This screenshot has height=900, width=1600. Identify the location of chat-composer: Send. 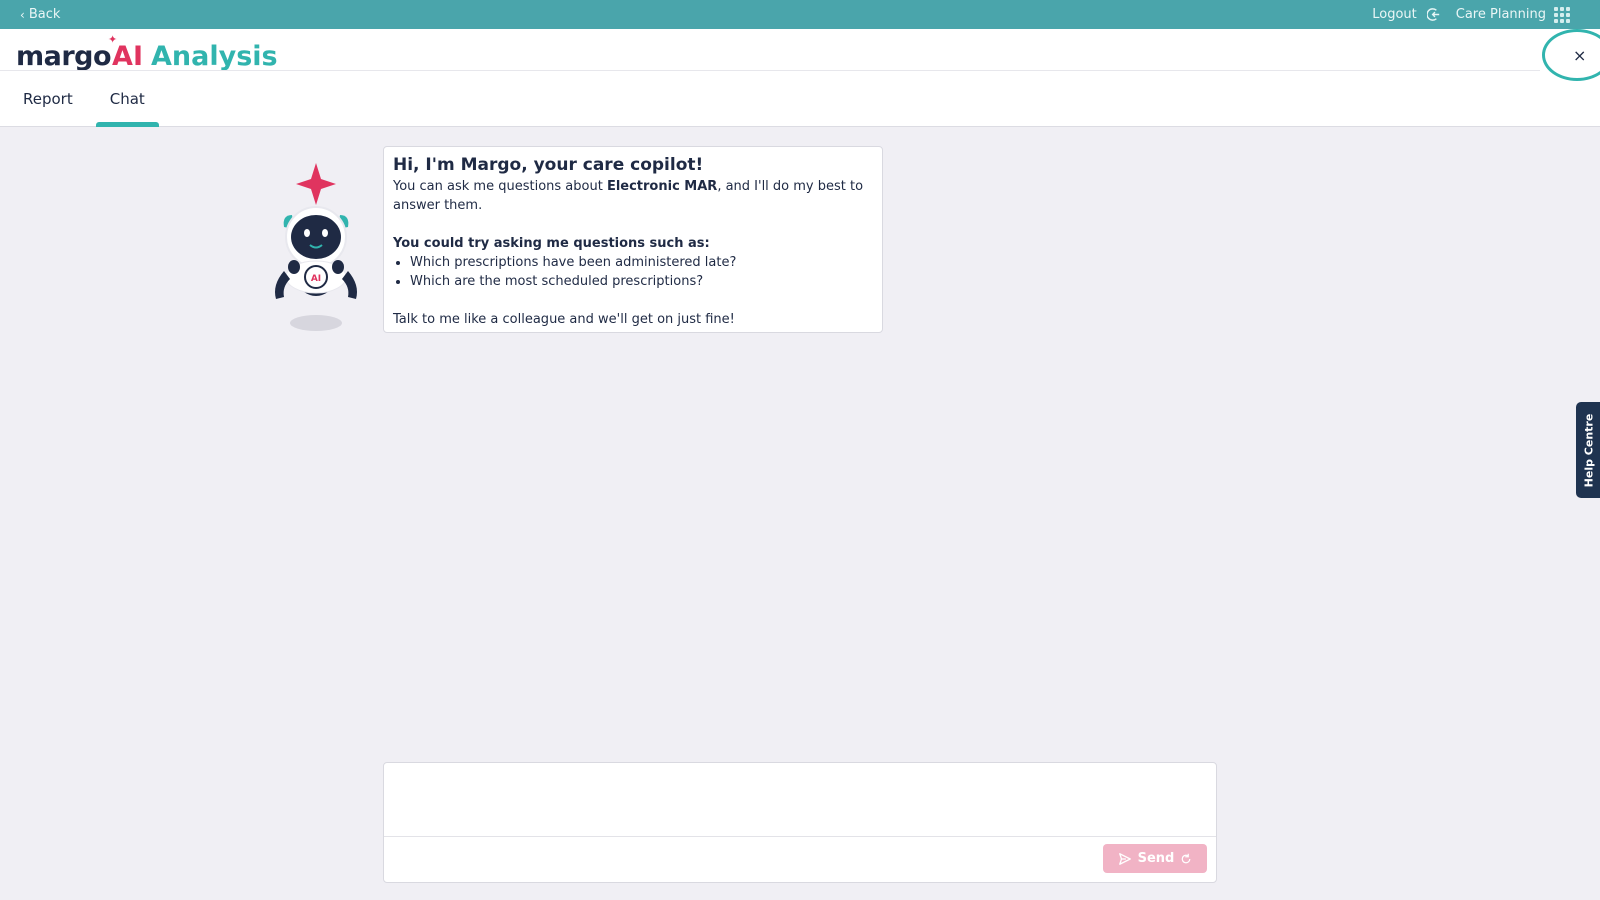
(800, 822).